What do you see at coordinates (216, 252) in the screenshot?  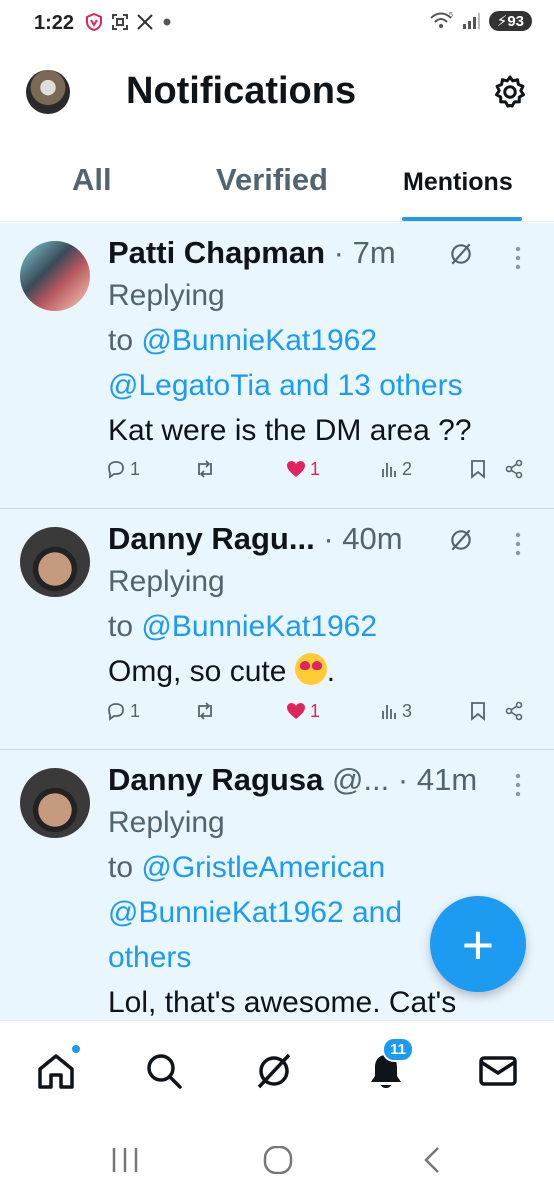 I see `author-name: Patti Chapman` at bounding box center [216, 252].